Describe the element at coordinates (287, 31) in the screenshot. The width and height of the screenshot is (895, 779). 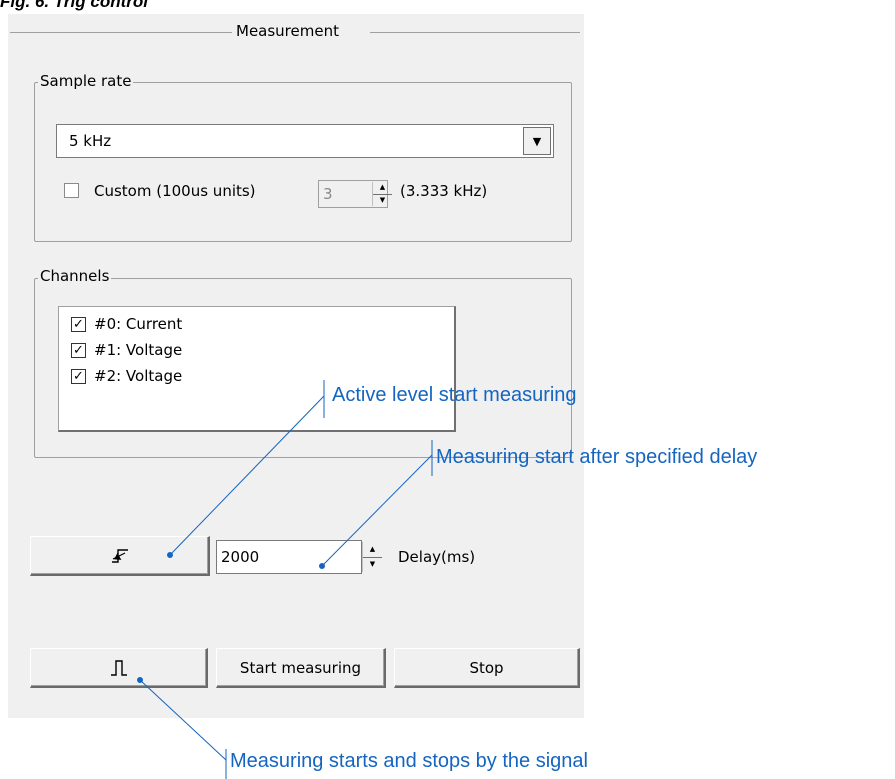
I see `panel-title: Measurement` at that location.